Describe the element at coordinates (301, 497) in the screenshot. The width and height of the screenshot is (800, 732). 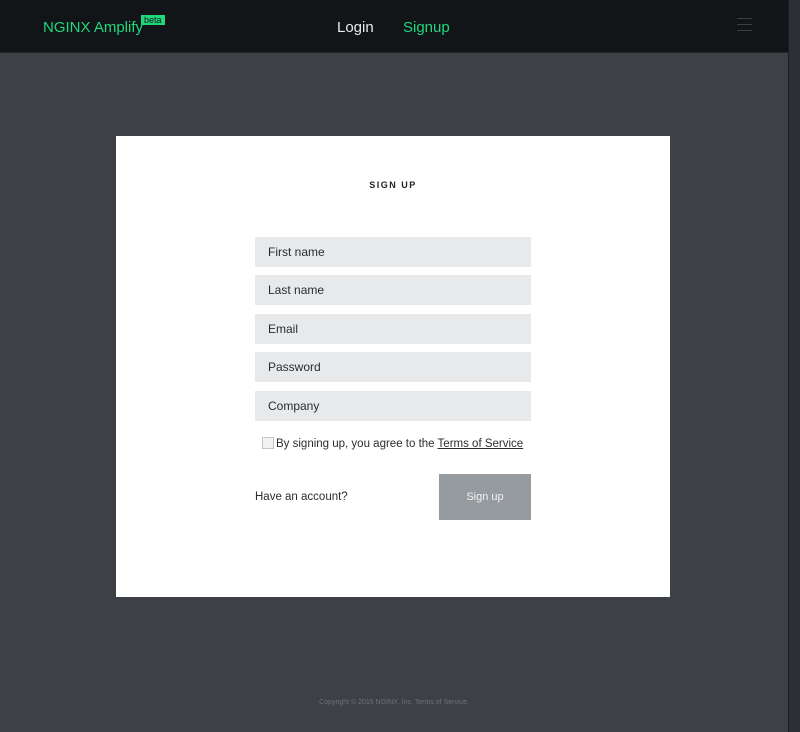
I see `have-account-link: Have an account?` at that location.